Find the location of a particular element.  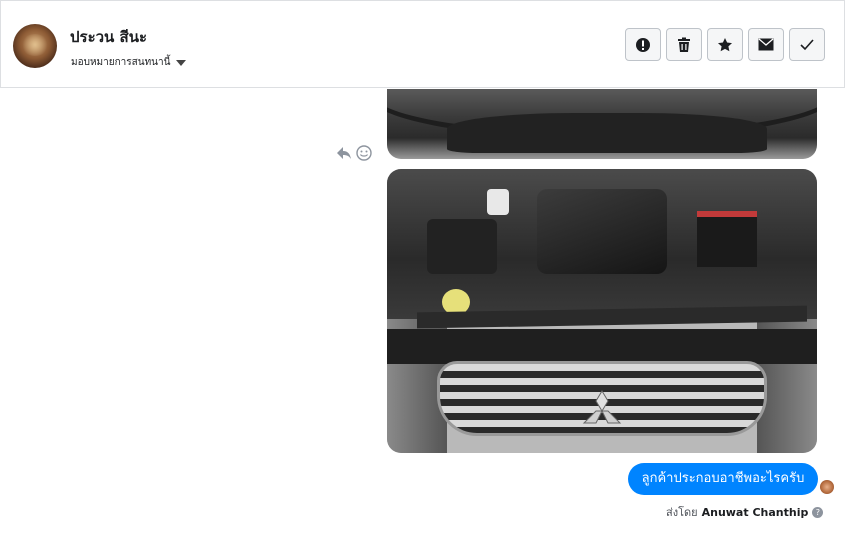

engine-block is located at coordinates (602, 231).